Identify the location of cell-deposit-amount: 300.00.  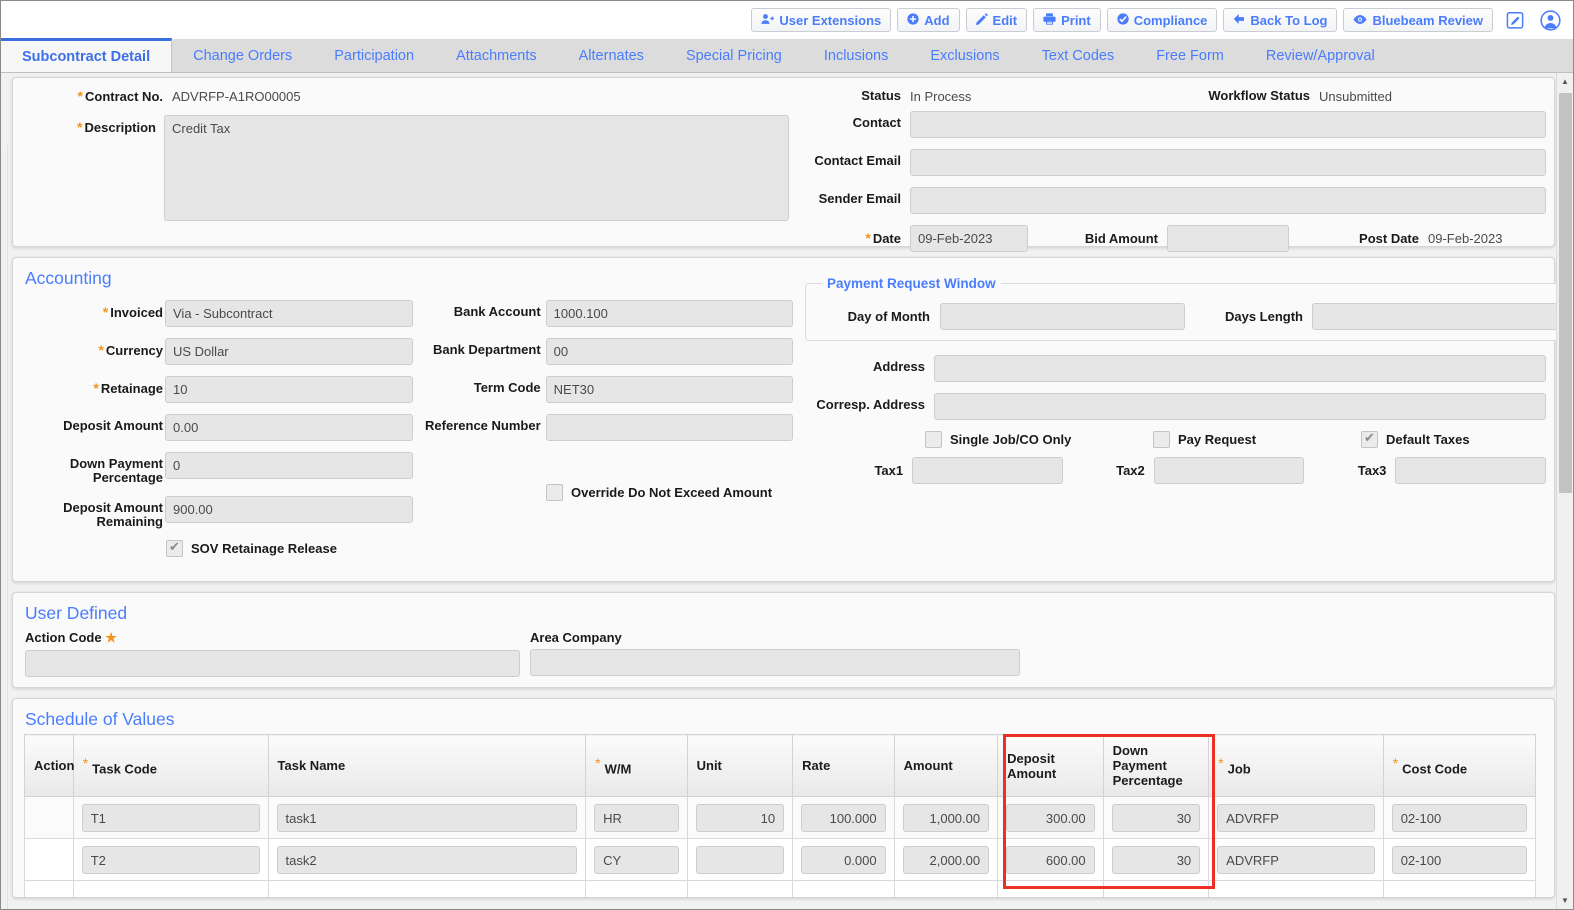
(1050, 817).